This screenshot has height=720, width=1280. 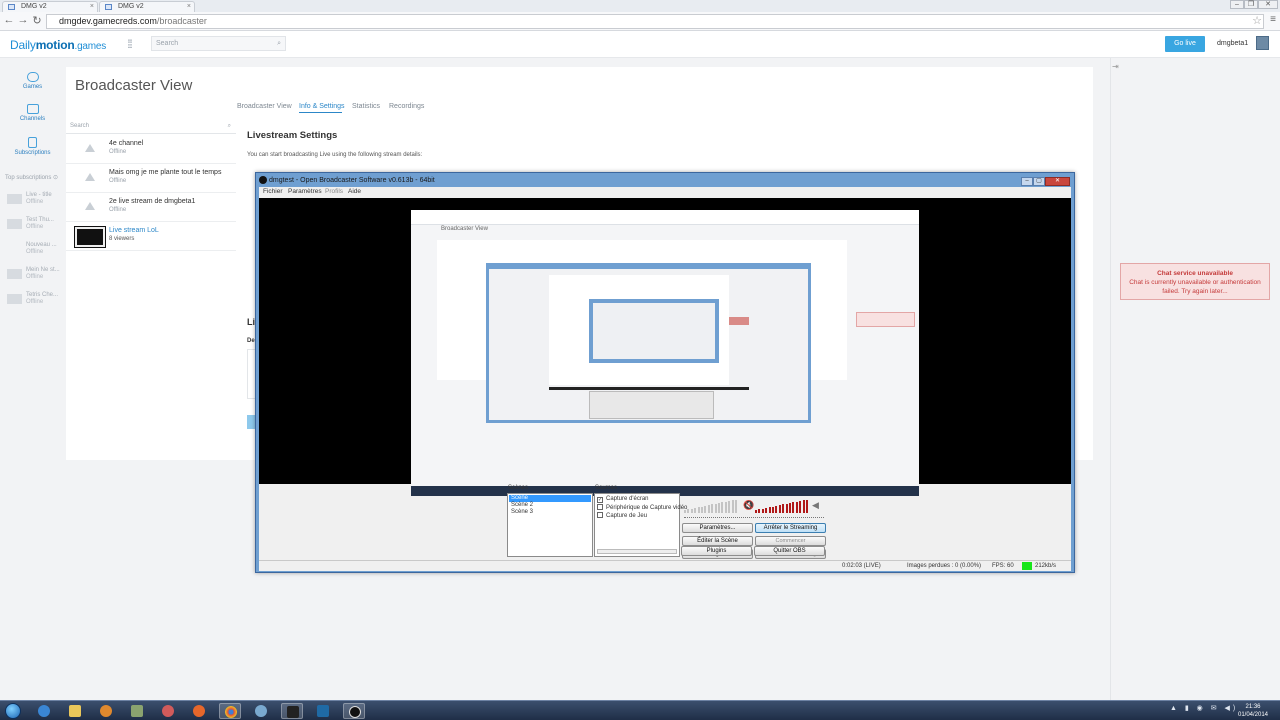 I want to click on nav-games: Games, so click(x=32, y=81).